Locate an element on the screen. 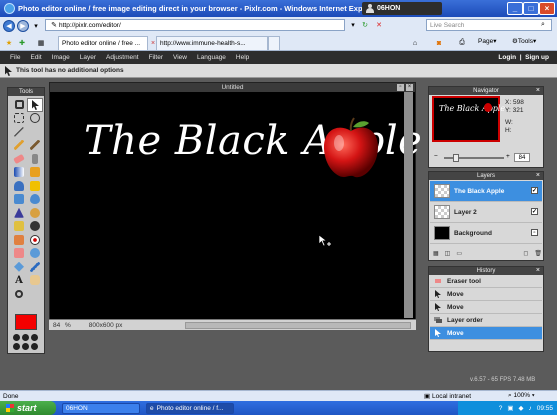 The width and height of the screenshot is (557, 415). home-icon: ⌂ is located at coordinates (415, 43).